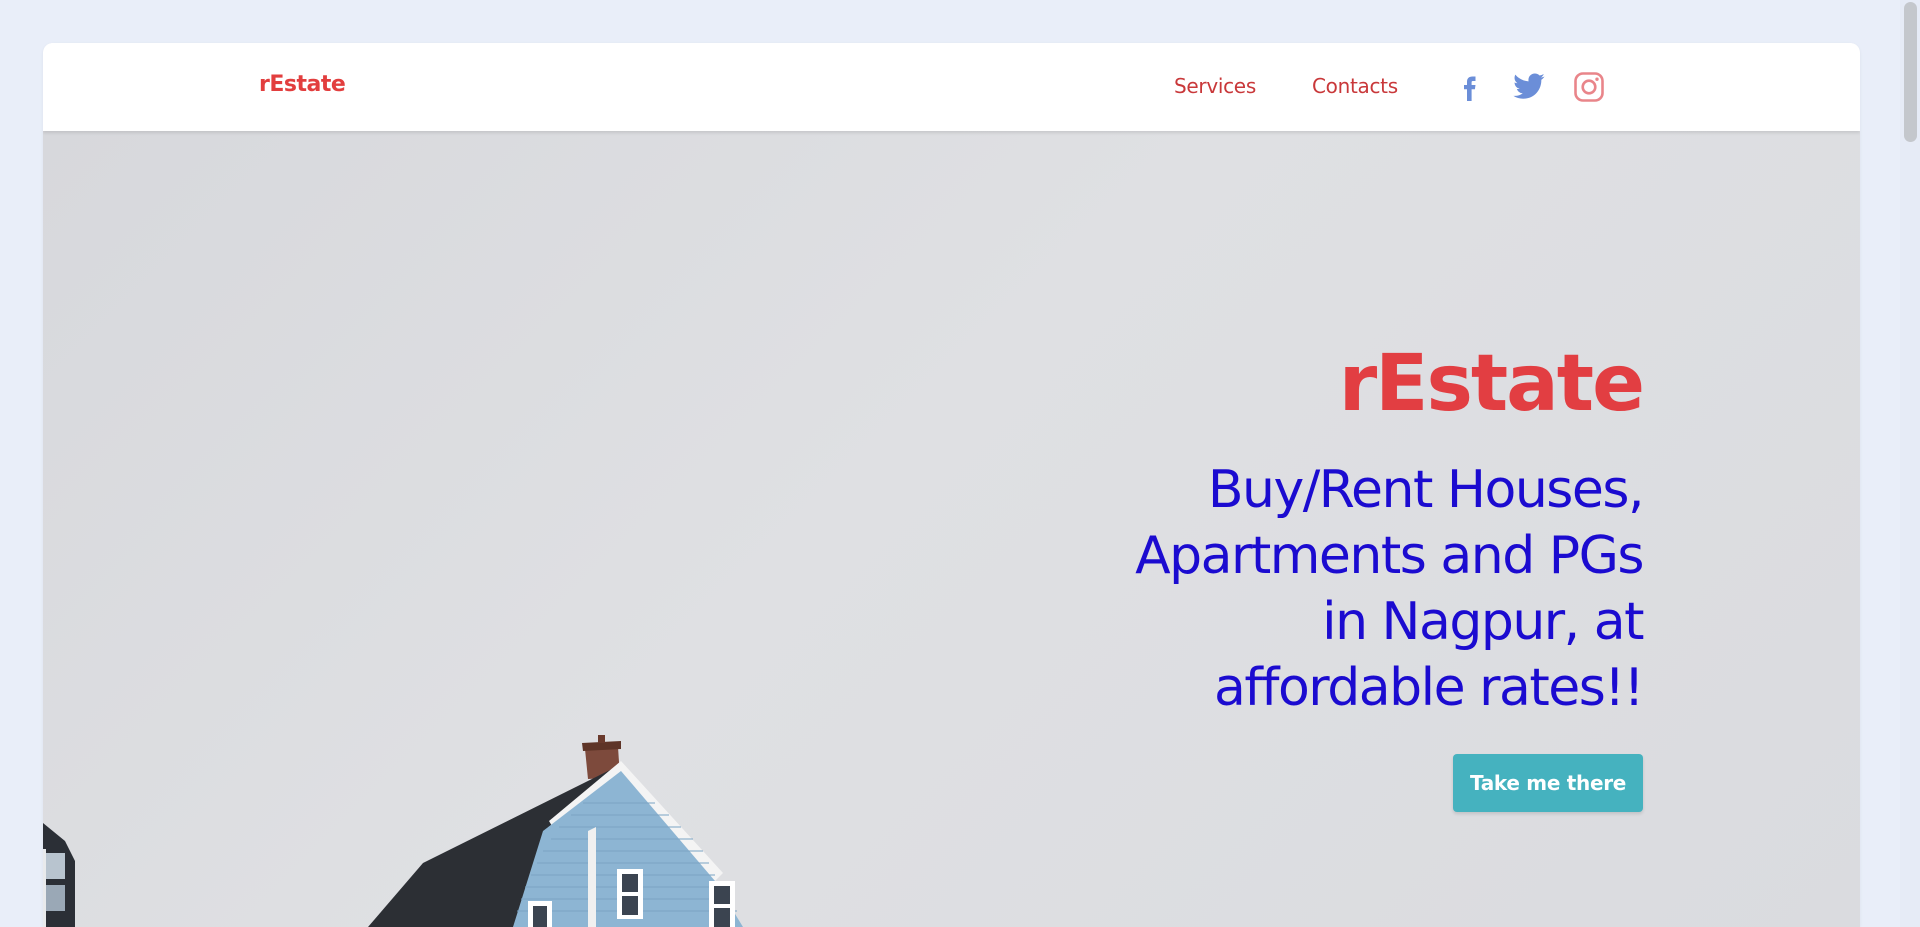 This screenshot has height=927, width=1920. I want to click on instagram-icon, so click(1589, 87).